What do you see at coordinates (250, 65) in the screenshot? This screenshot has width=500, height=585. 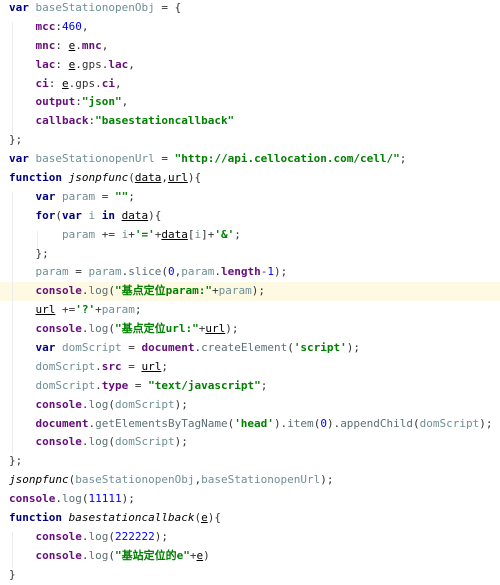 I see `code-line: lac: e.gps.lac,` at bounding box center [250, 65].